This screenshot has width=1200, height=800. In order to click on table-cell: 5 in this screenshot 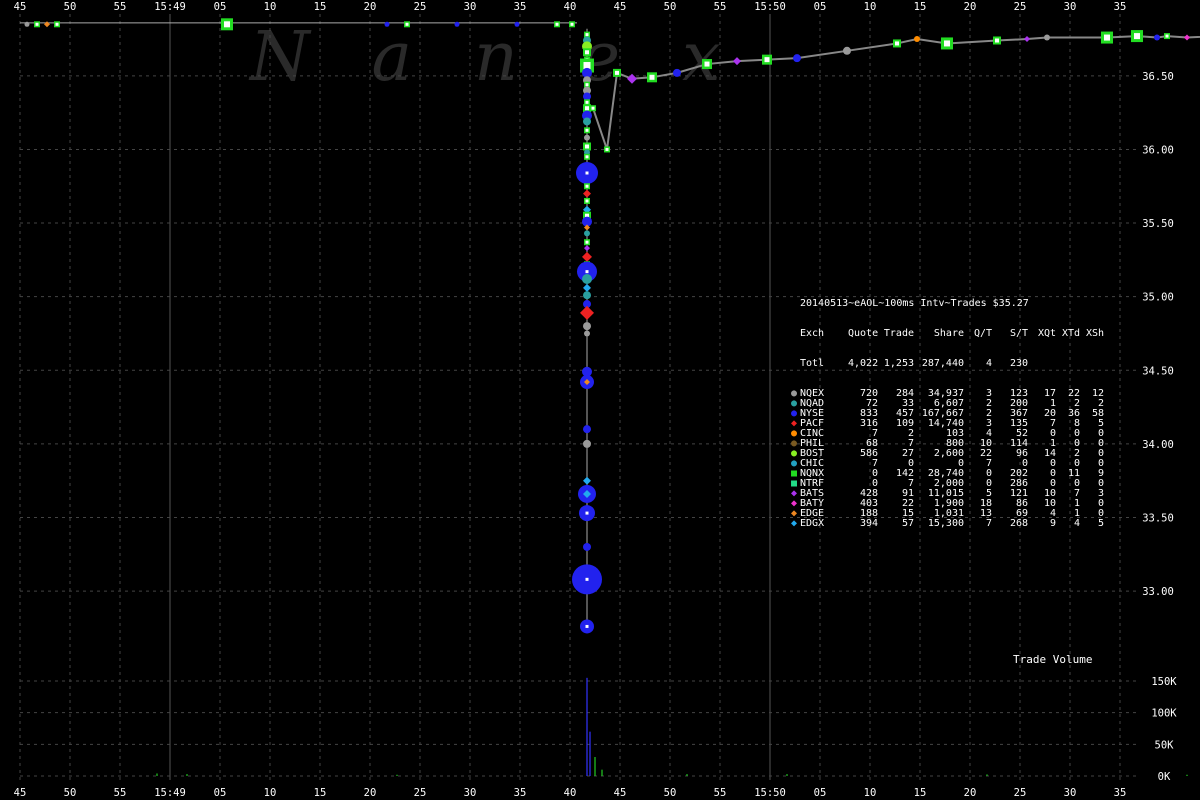, I will do `click(1100, 523)`.